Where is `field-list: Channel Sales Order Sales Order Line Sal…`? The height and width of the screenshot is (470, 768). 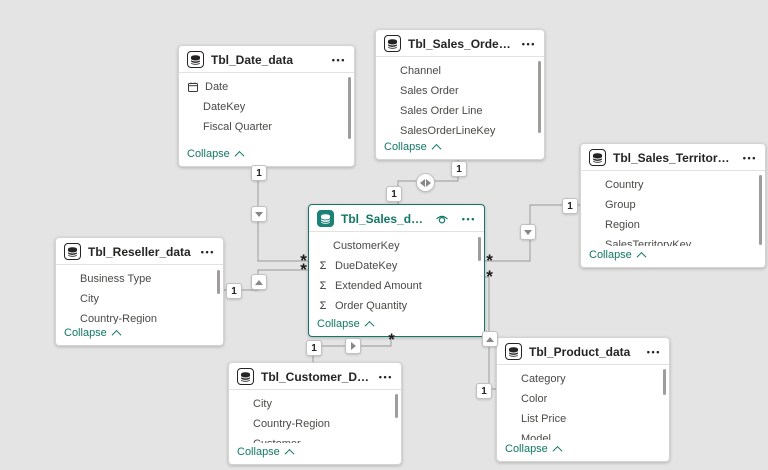
field-list: Channel Sales Order Sales Order Line Sal… is located at coordinates (460, 97).